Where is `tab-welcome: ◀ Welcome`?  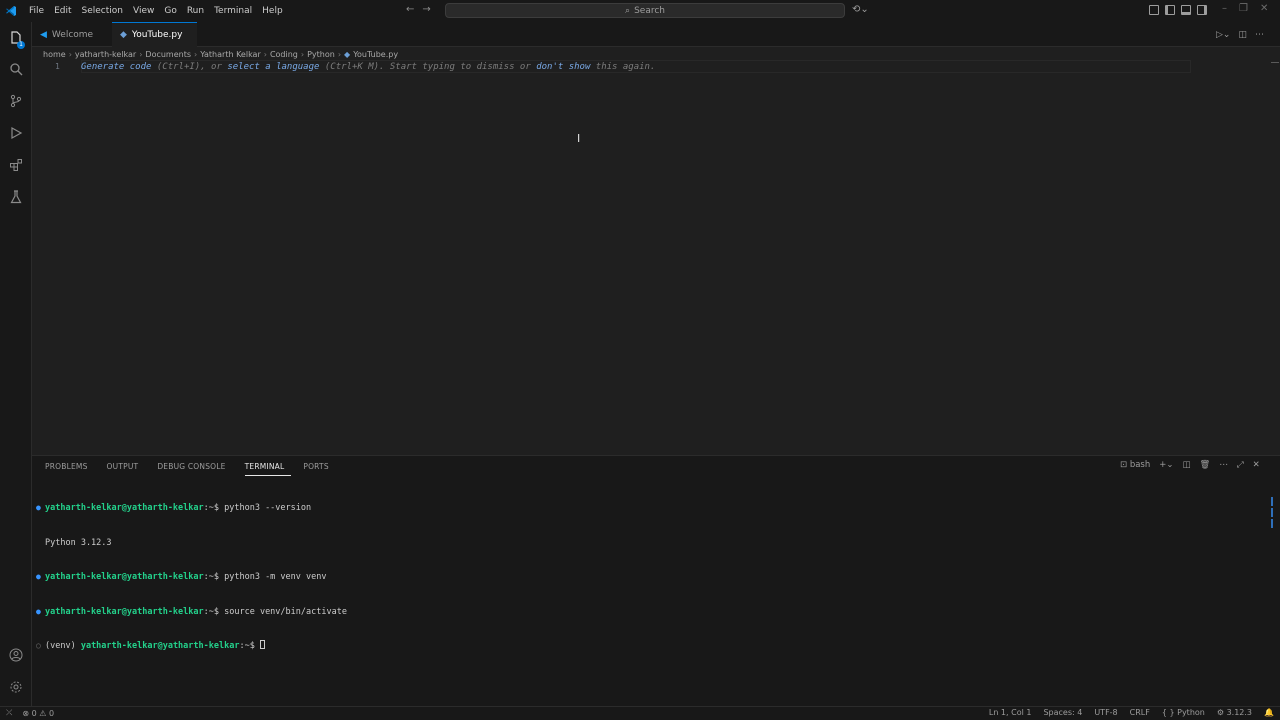
tab-welcome: ◀ Welcome is located at coordinates (72, 34).